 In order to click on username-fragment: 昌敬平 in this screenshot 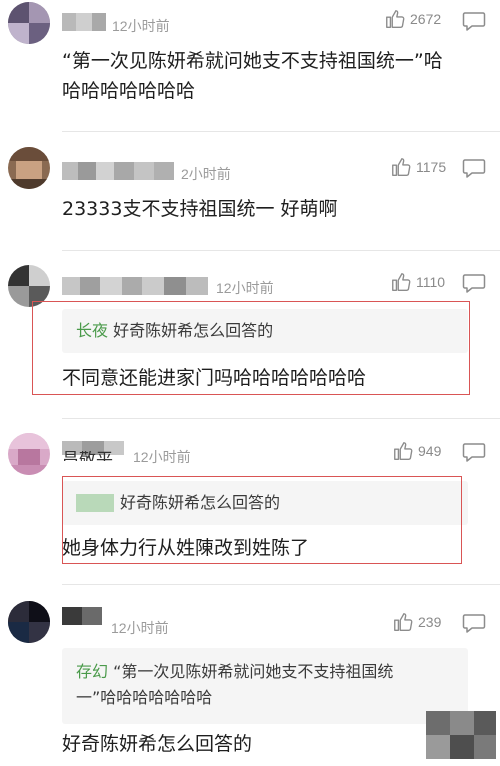, I will do `click(87, 456)`.